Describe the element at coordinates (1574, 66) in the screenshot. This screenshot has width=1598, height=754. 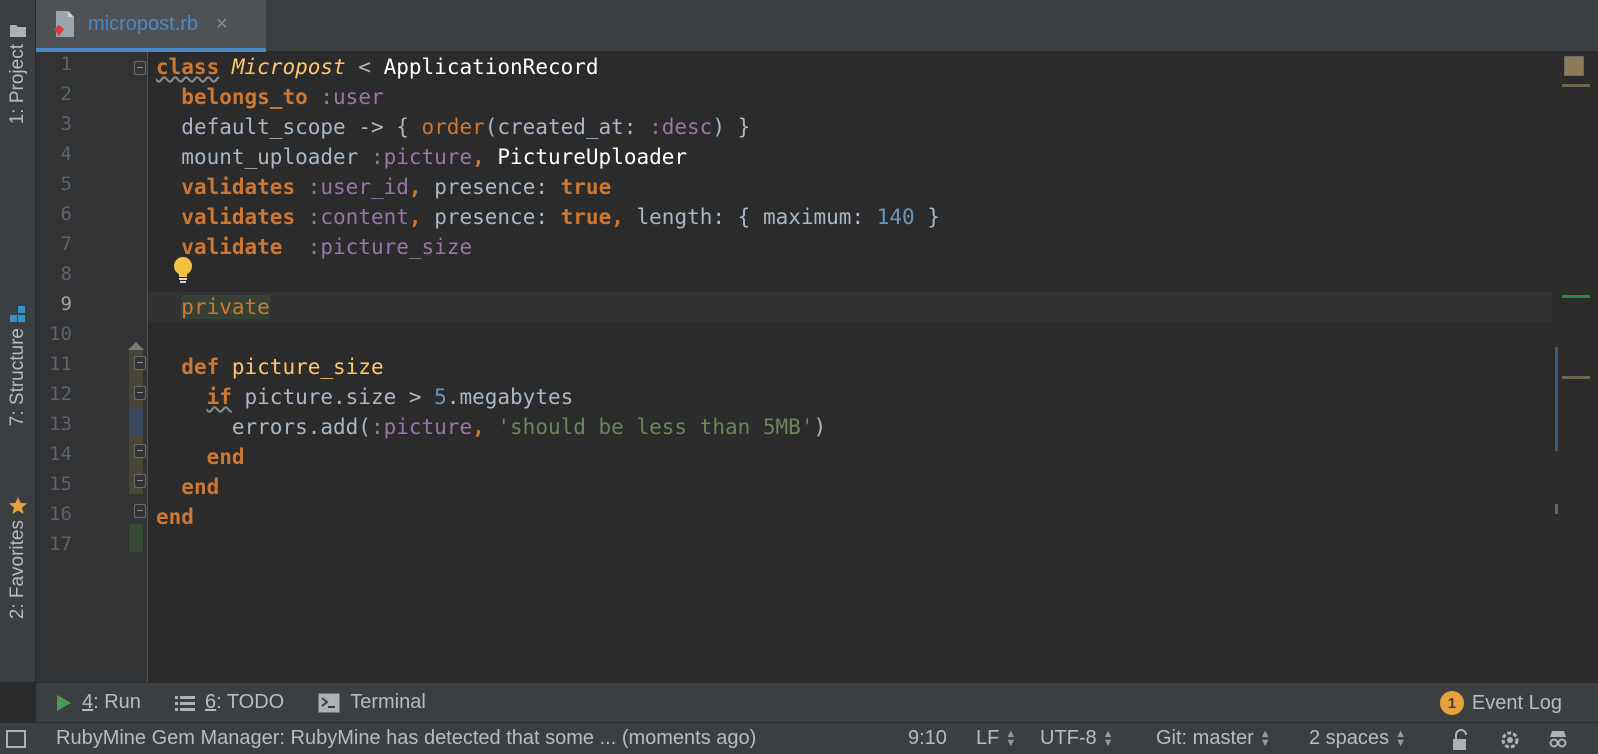
I see `inspection-status-icon` at that location.